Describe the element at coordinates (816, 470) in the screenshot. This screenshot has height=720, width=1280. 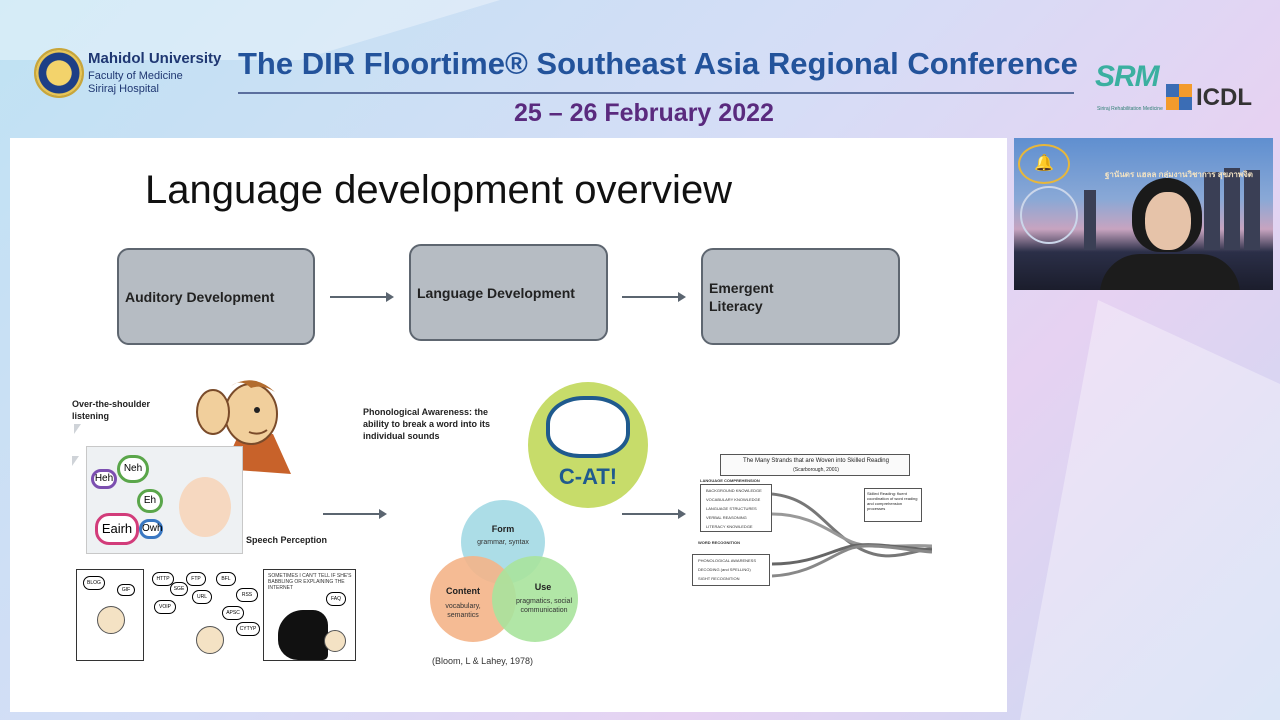
I see `diagram-author: (Scarborough, 2001)` at that location.